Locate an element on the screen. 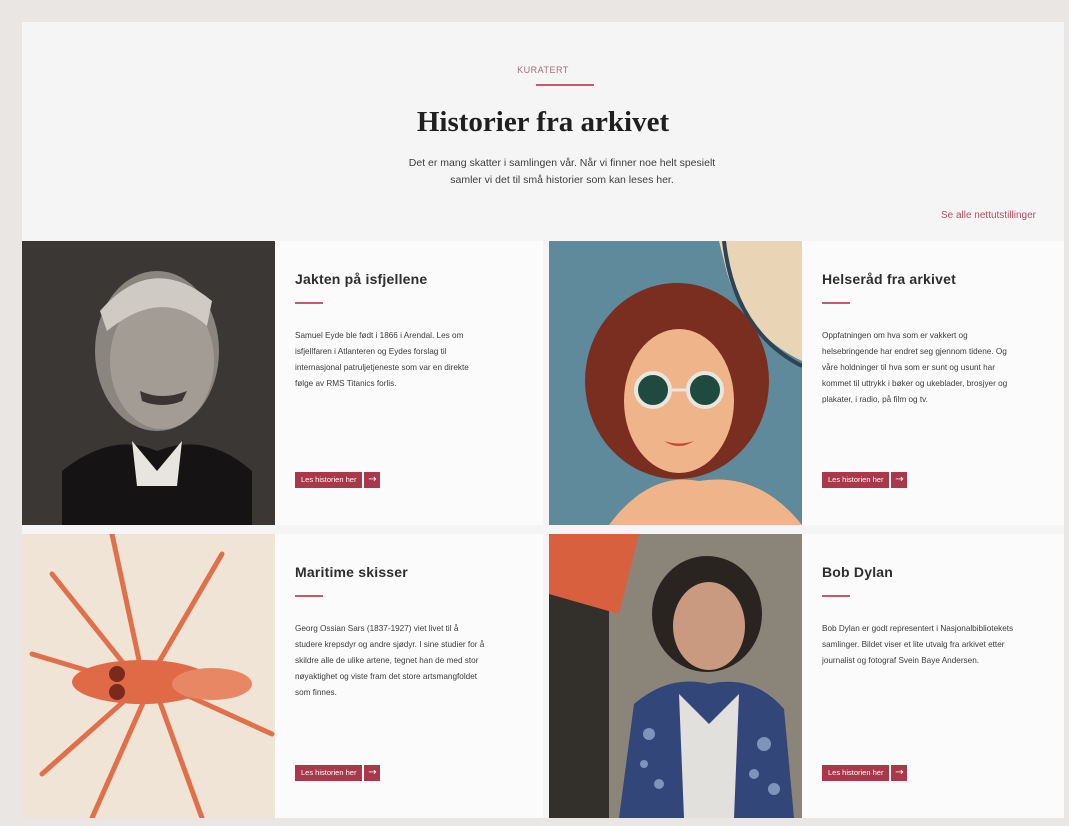 This screenshot has width=1069, height=826. story-title: Maritime skisser is located at coordinates (351, 572).